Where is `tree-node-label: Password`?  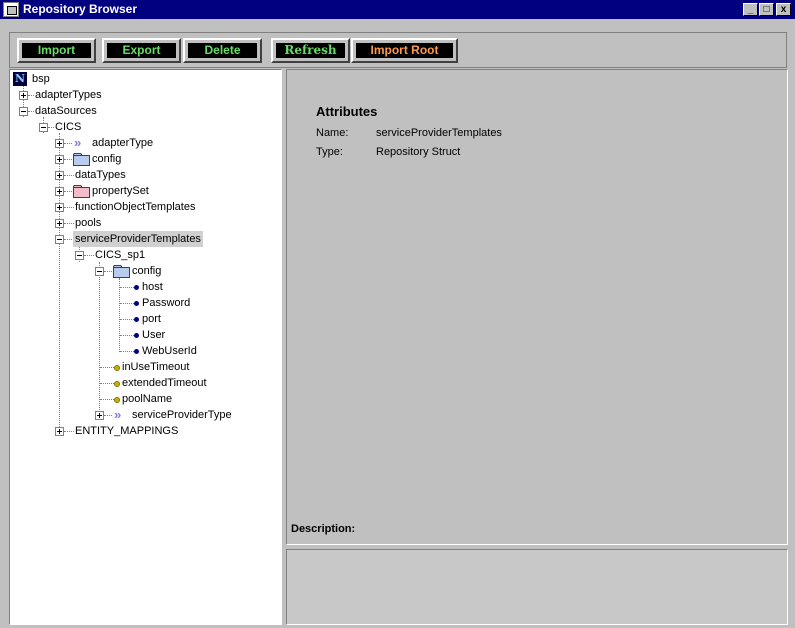
tree-node-label: Password is located at coordinates (166, 303).